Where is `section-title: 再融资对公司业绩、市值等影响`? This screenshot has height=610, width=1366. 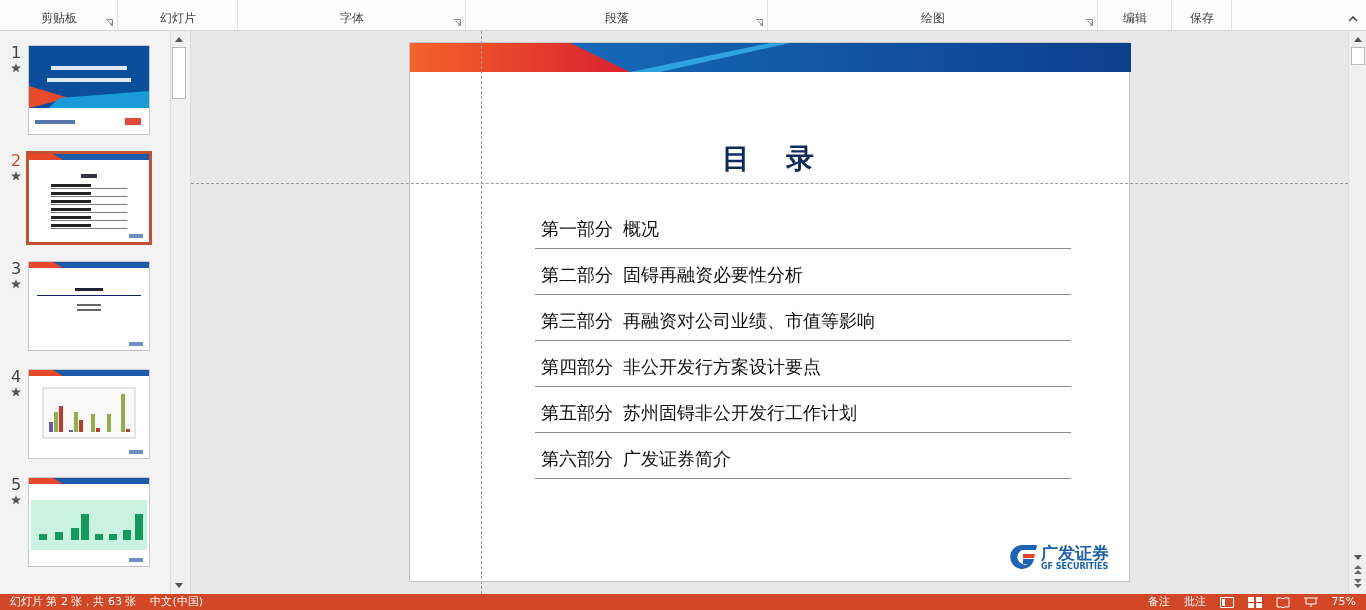 section-title: 再融资对公司业绩、市值等影响 is located at coordinates (749, 321).